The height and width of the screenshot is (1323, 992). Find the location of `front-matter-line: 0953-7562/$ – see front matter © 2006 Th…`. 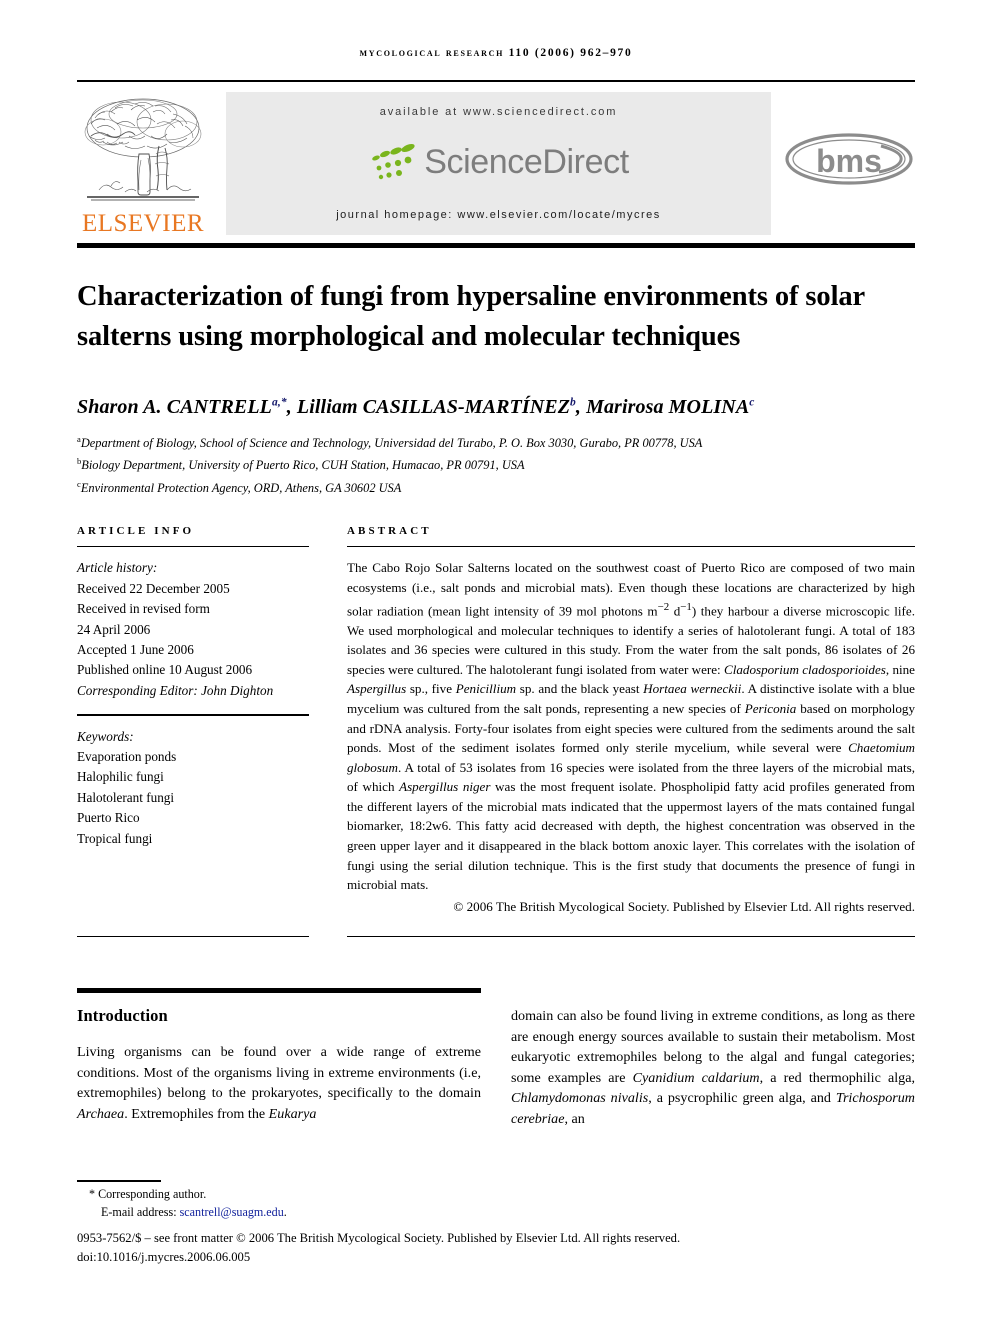

front-matter-line: 0953-7562/$ – see front matter © 2006 Th… is located at coordinates (379, 1238).